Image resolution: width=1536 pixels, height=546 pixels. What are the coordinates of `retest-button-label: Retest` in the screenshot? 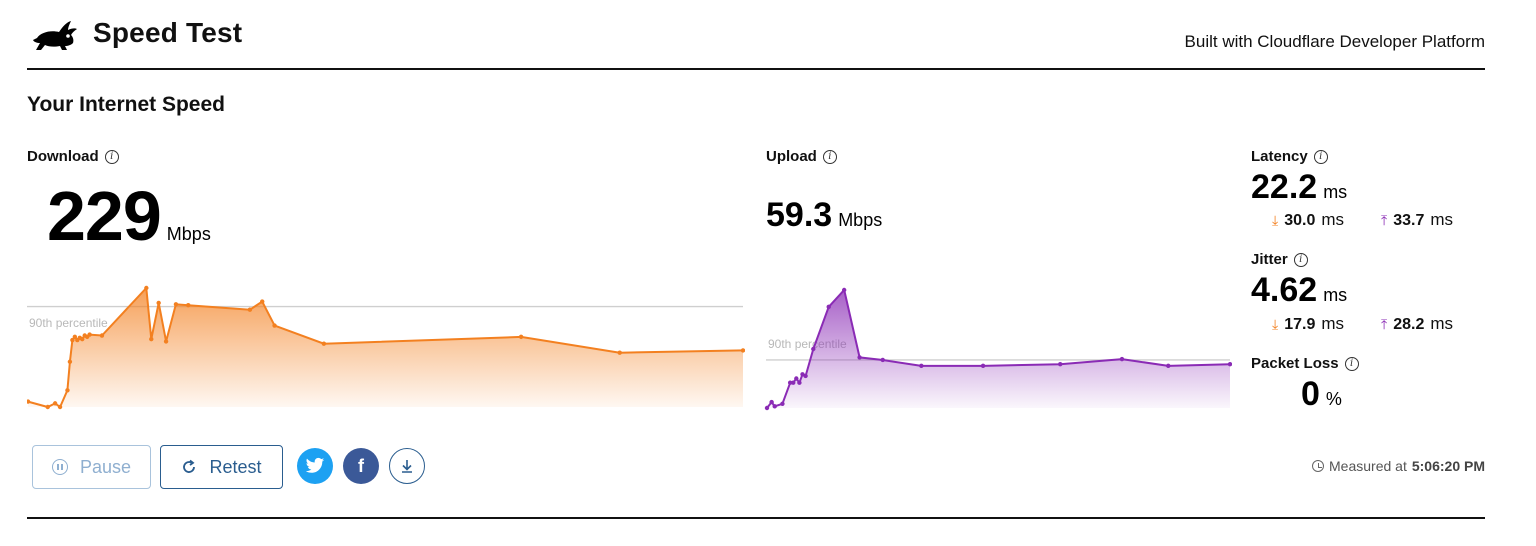 It's located at (235, 466).